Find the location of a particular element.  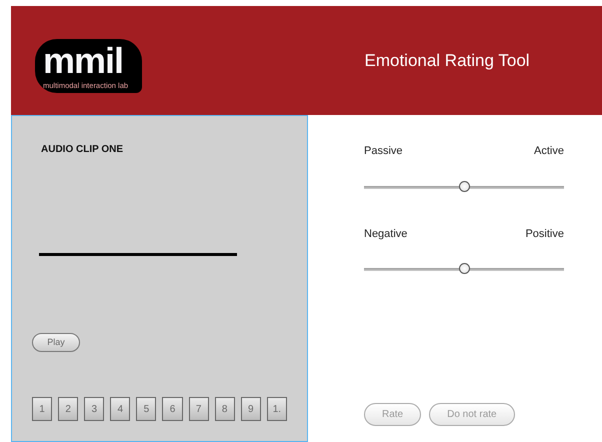

scale-right-label: Active is located at coordinates (549, 151).